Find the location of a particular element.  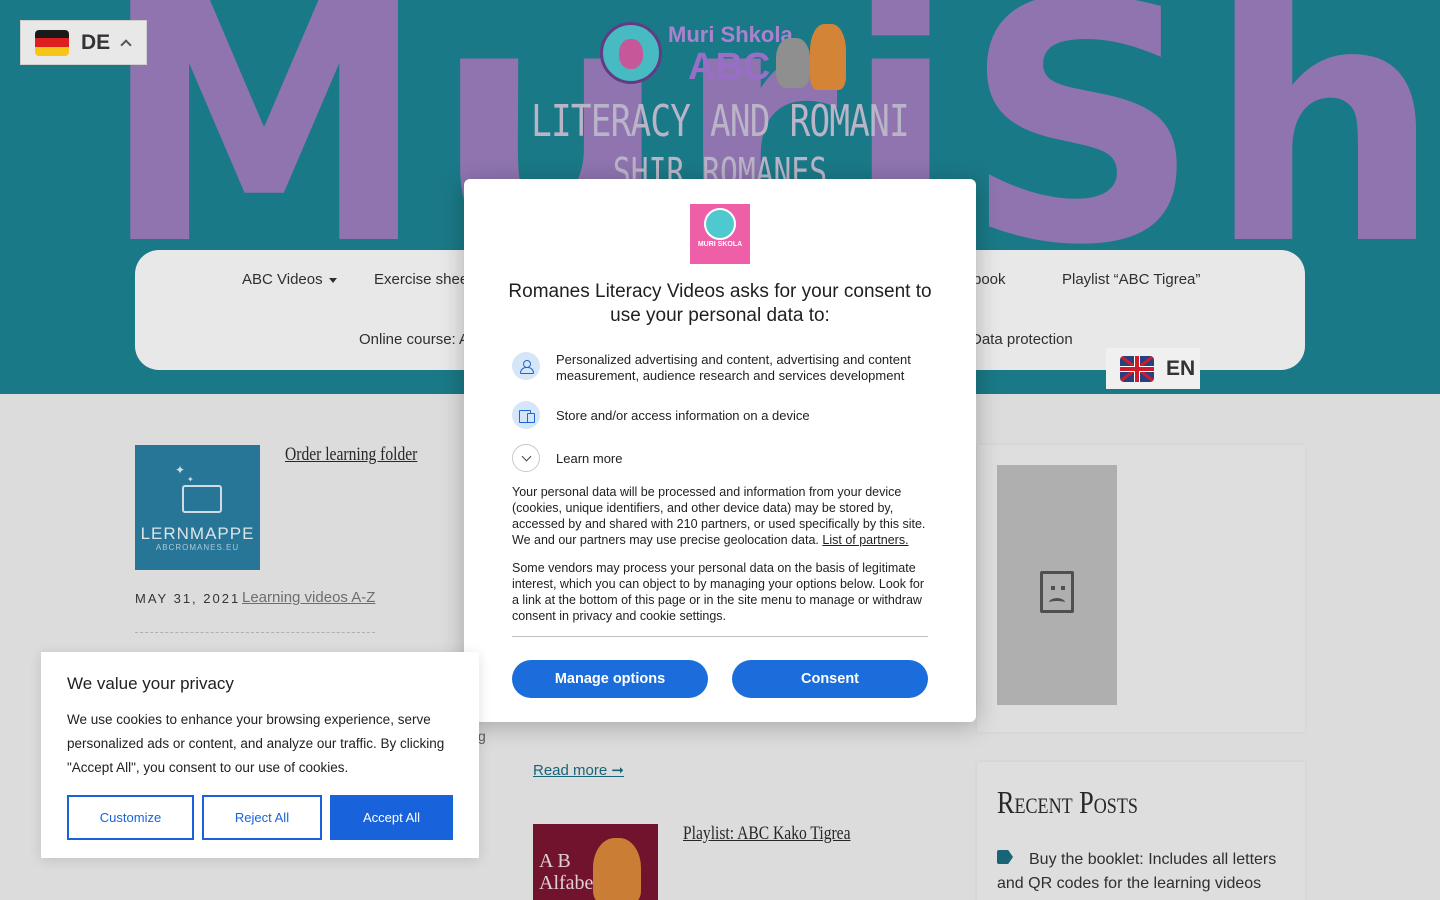

uk-flag-icon is located at coordinates (1137, 368).